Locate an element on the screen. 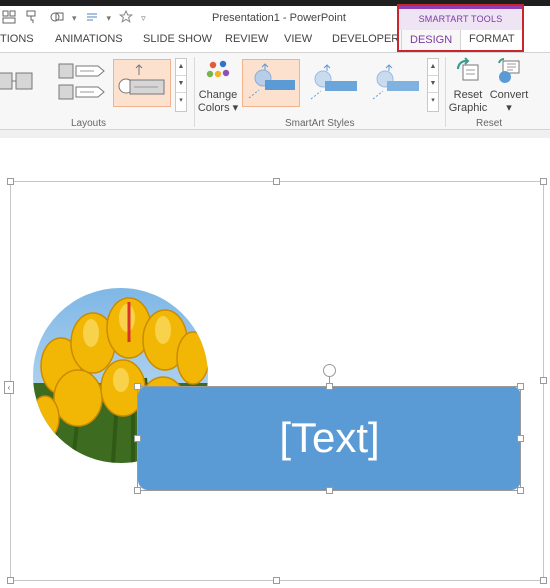 This screenshot has height=588, width=550. smartart-styles-group-label: SmartArt Styles is located at coordinates (320, 123).